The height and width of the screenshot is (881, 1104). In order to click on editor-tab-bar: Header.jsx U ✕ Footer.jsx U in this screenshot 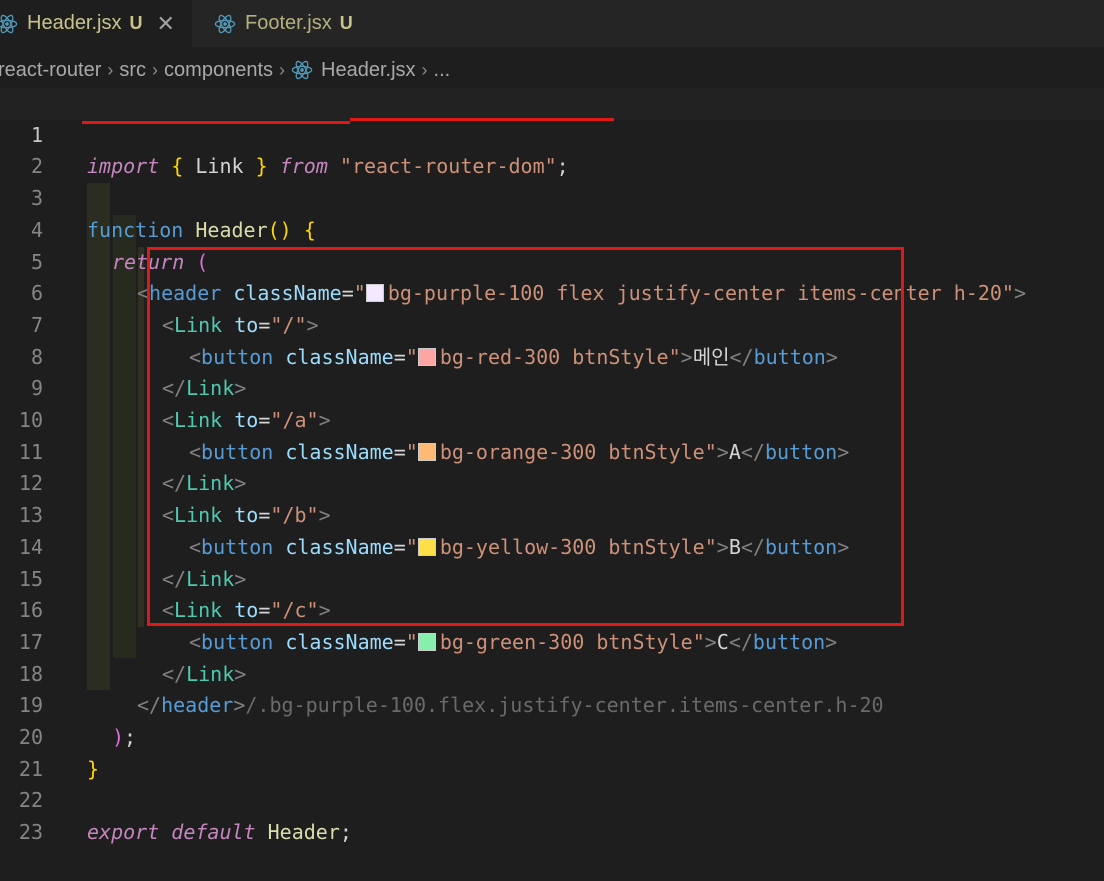, I will do `click(552, 23)`.